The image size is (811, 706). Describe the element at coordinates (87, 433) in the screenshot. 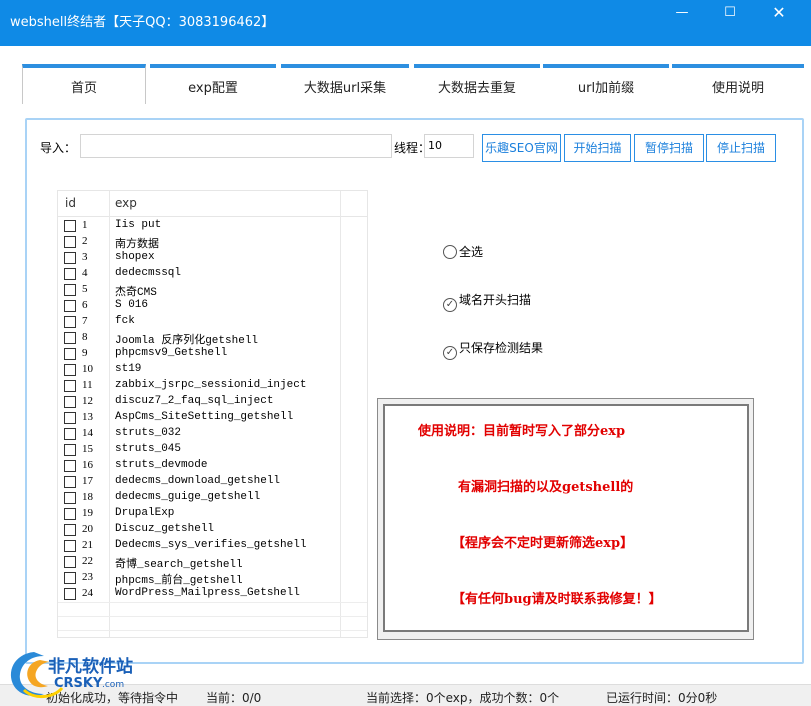

I see `row-id: 14` at that location.